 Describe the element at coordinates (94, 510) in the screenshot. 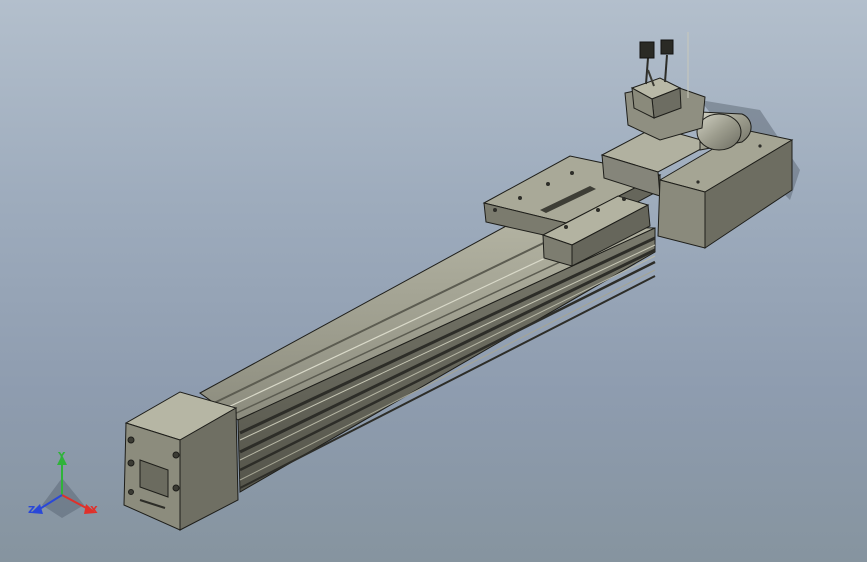

I see `triad-x-label: X` at that location.